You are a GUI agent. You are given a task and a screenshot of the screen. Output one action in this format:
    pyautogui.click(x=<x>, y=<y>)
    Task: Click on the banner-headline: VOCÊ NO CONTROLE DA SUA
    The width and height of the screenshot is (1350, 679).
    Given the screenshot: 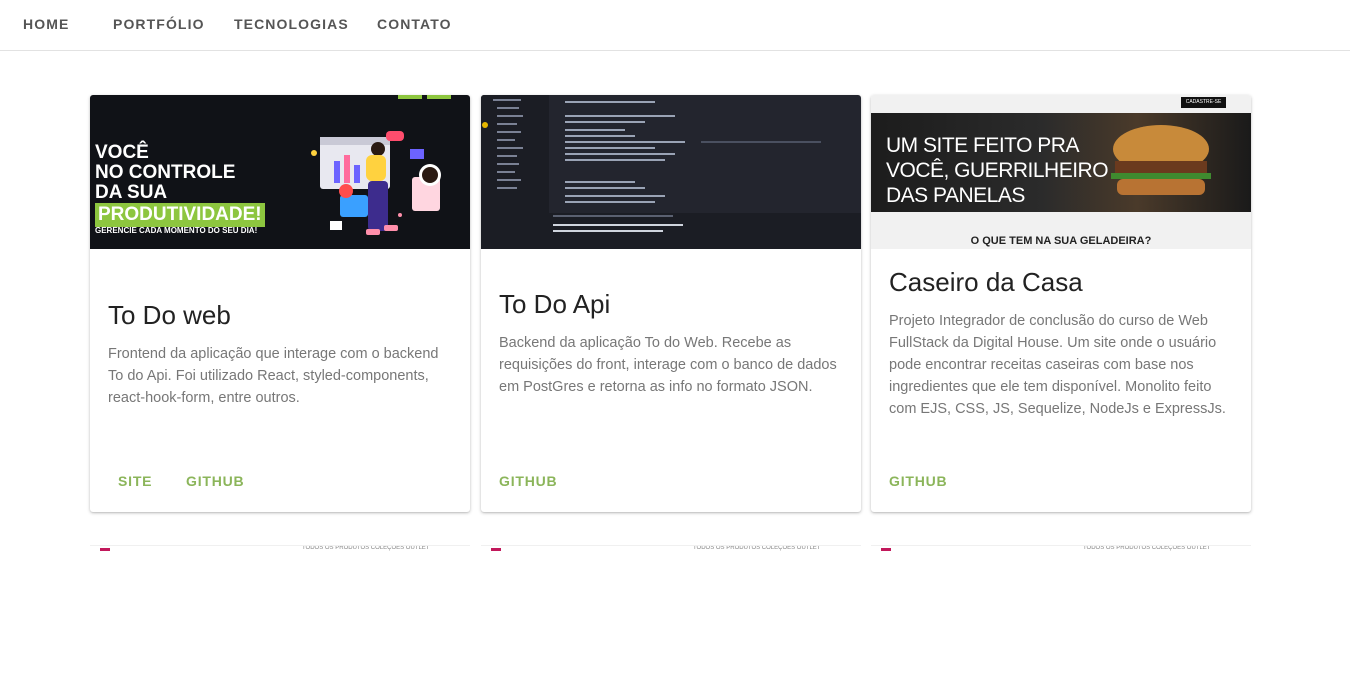 What is the action you would take?
    pyautogui.click(x=165, y=172)
    